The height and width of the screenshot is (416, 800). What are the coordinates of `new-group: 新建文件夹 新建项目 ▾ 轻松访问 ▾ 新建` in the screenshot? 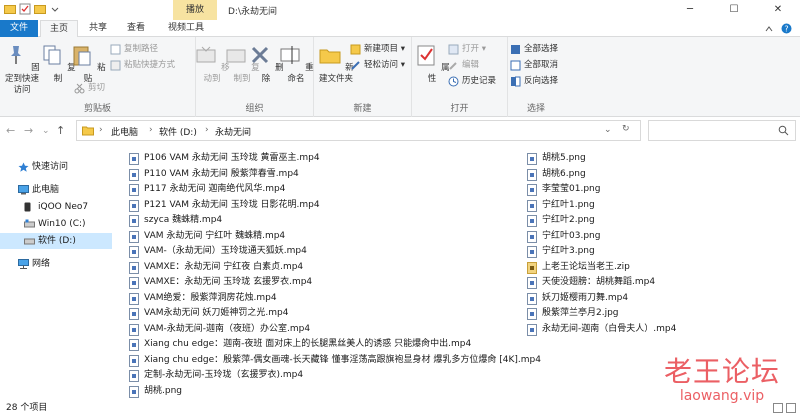 It's located at (363, 77).